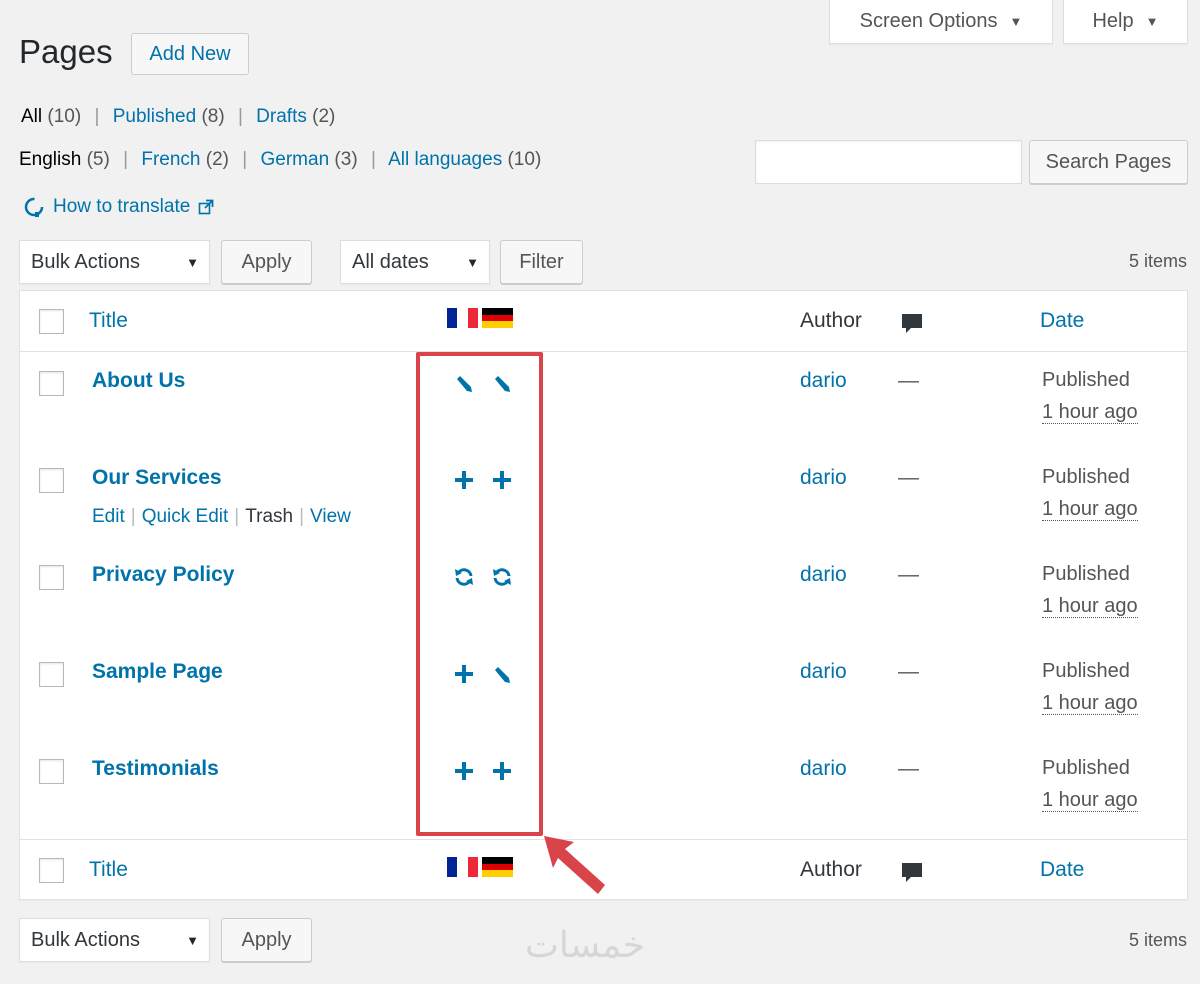  What do you see at coordinates (170, 159) in the screenshot?
I see `lang-french: French` at bounding box center [170, 159].